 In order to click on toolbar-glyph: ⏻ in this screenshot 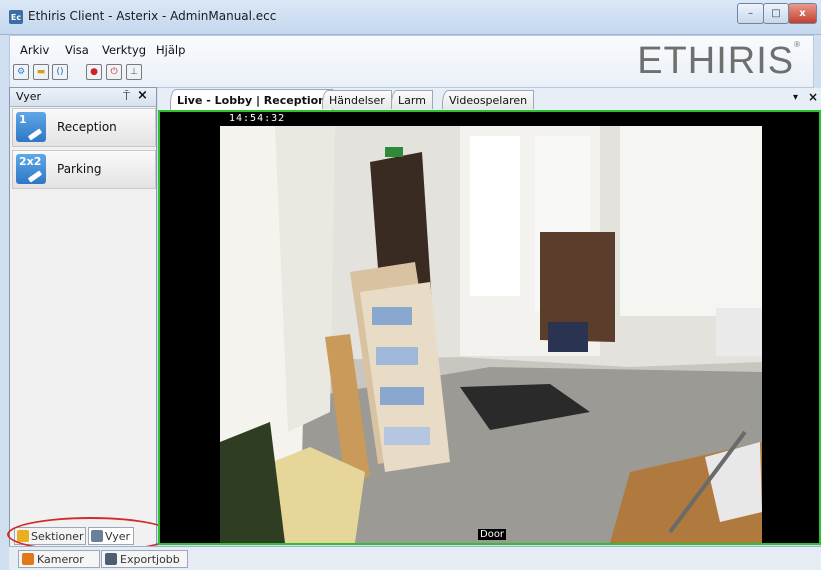, I will do `click(114, 71)`.